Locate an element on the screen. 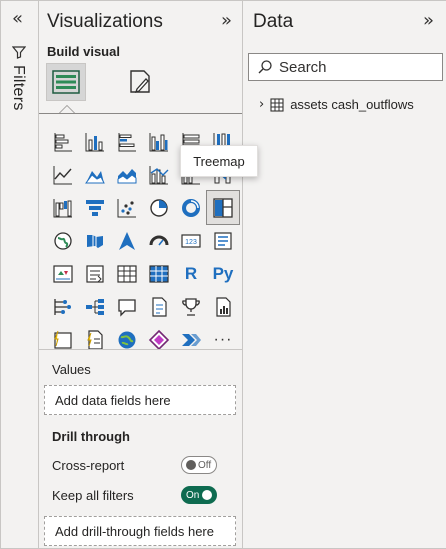 The height and width of the screenshot is (549, 446). visualizations-title: Visualizations is located at coordinates (105, 21).